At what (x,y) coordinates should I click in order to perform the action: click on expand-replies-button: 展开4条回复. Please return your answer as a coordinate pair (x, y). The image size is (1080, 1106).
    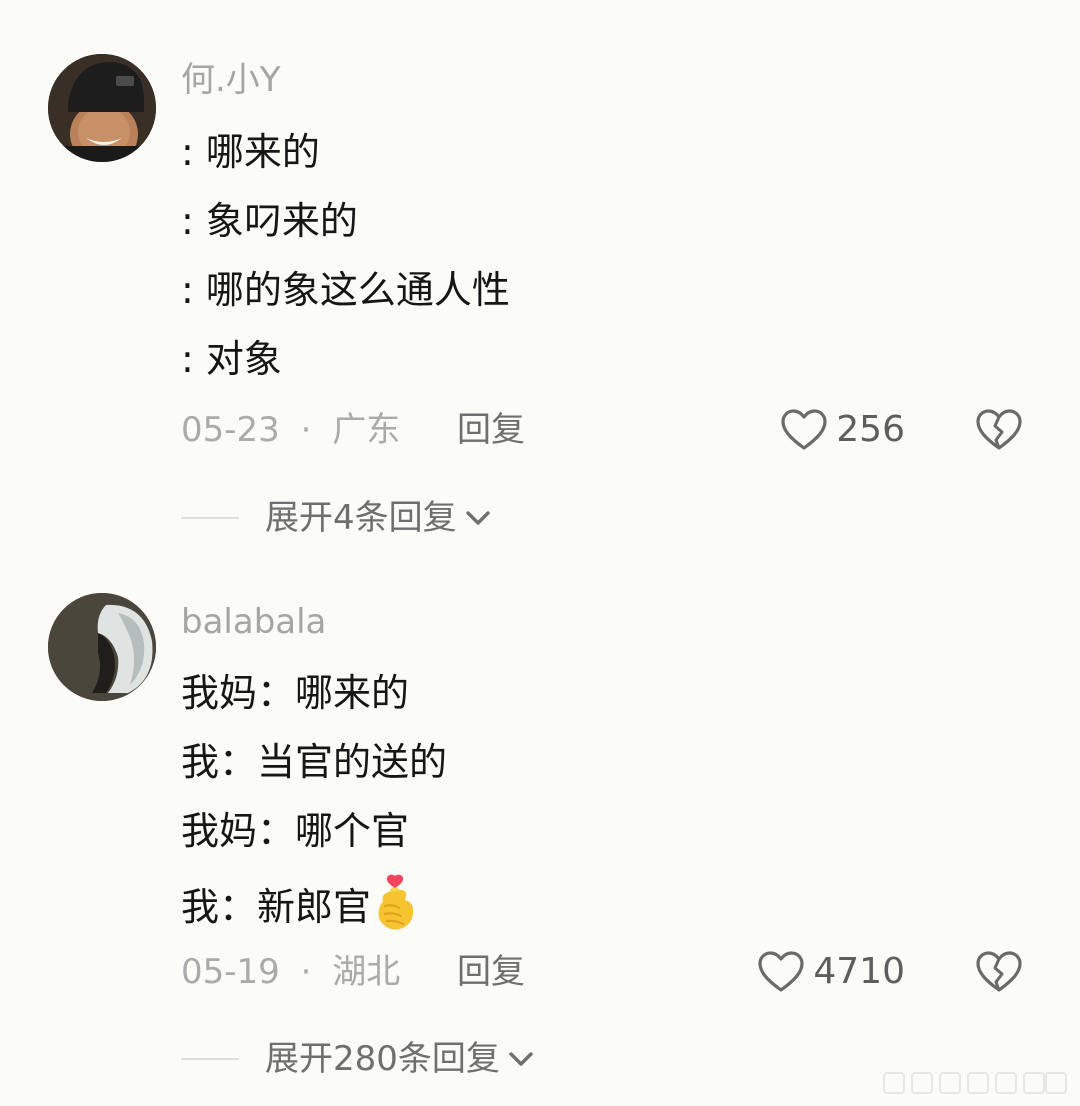
    Looking at the image, I should click on (337, 518).